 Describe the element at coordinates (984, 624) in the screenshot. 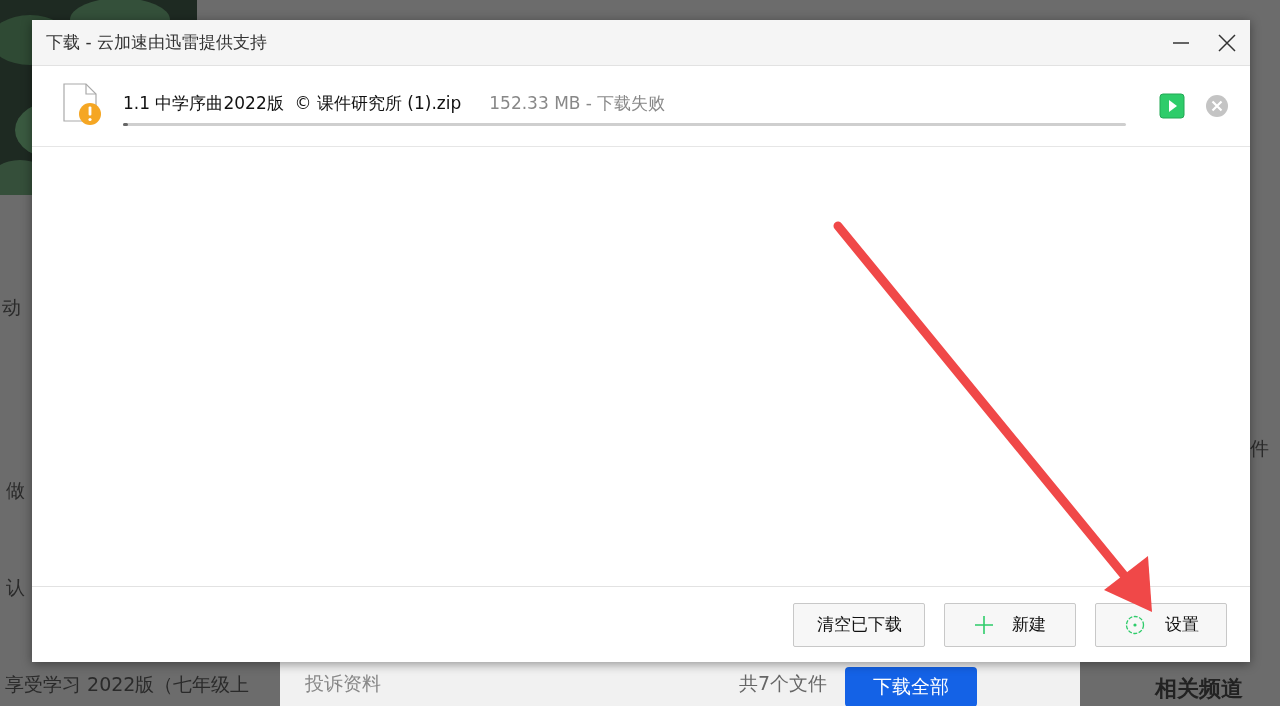

I see `plus-icon` at that location.